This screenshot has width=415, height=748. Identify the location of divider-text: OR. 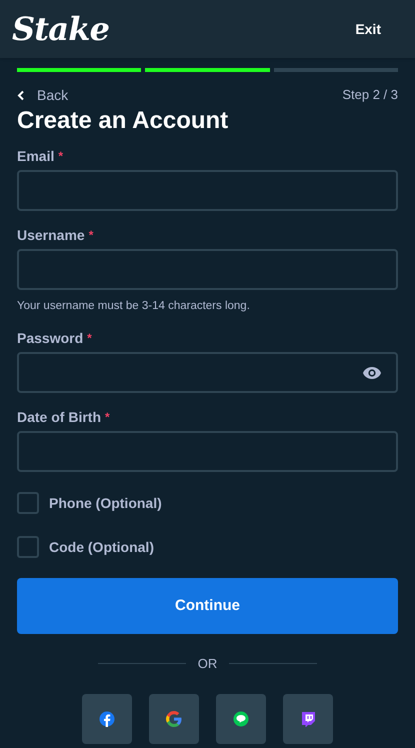
(208, 664).